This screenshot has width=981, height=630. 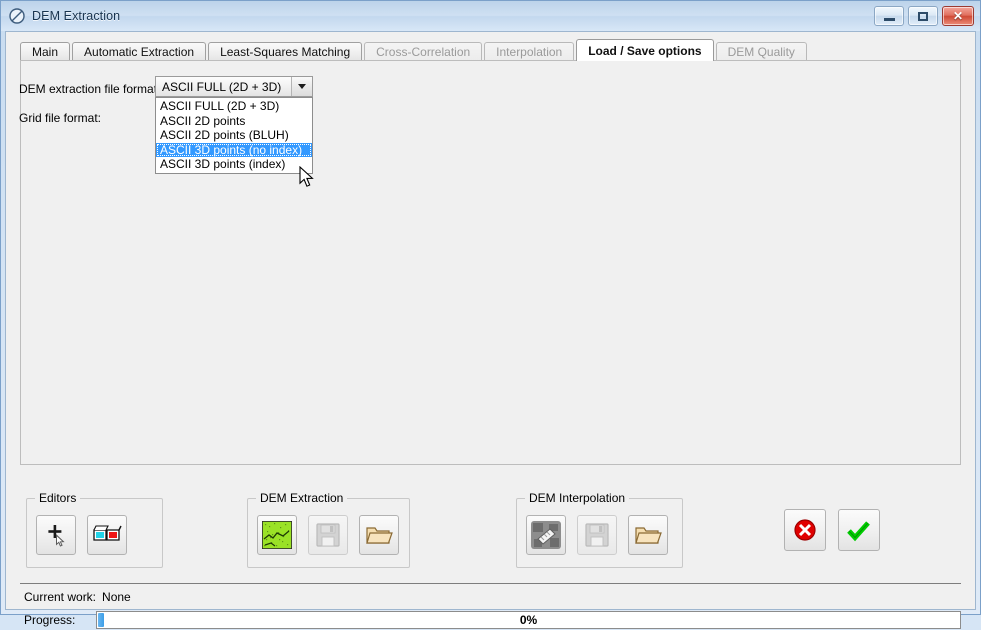 I want to click on tab-automatic-extraction: Automatic Extraction, so click(x=139, y=51).